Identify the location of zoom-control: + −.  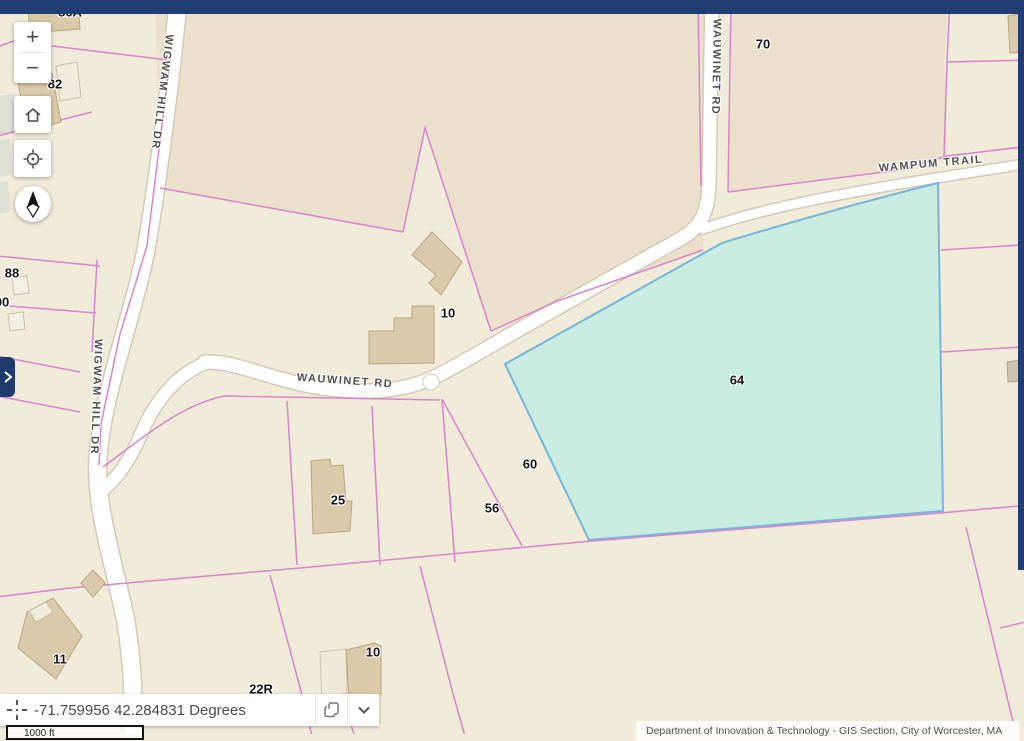
(32, 52).